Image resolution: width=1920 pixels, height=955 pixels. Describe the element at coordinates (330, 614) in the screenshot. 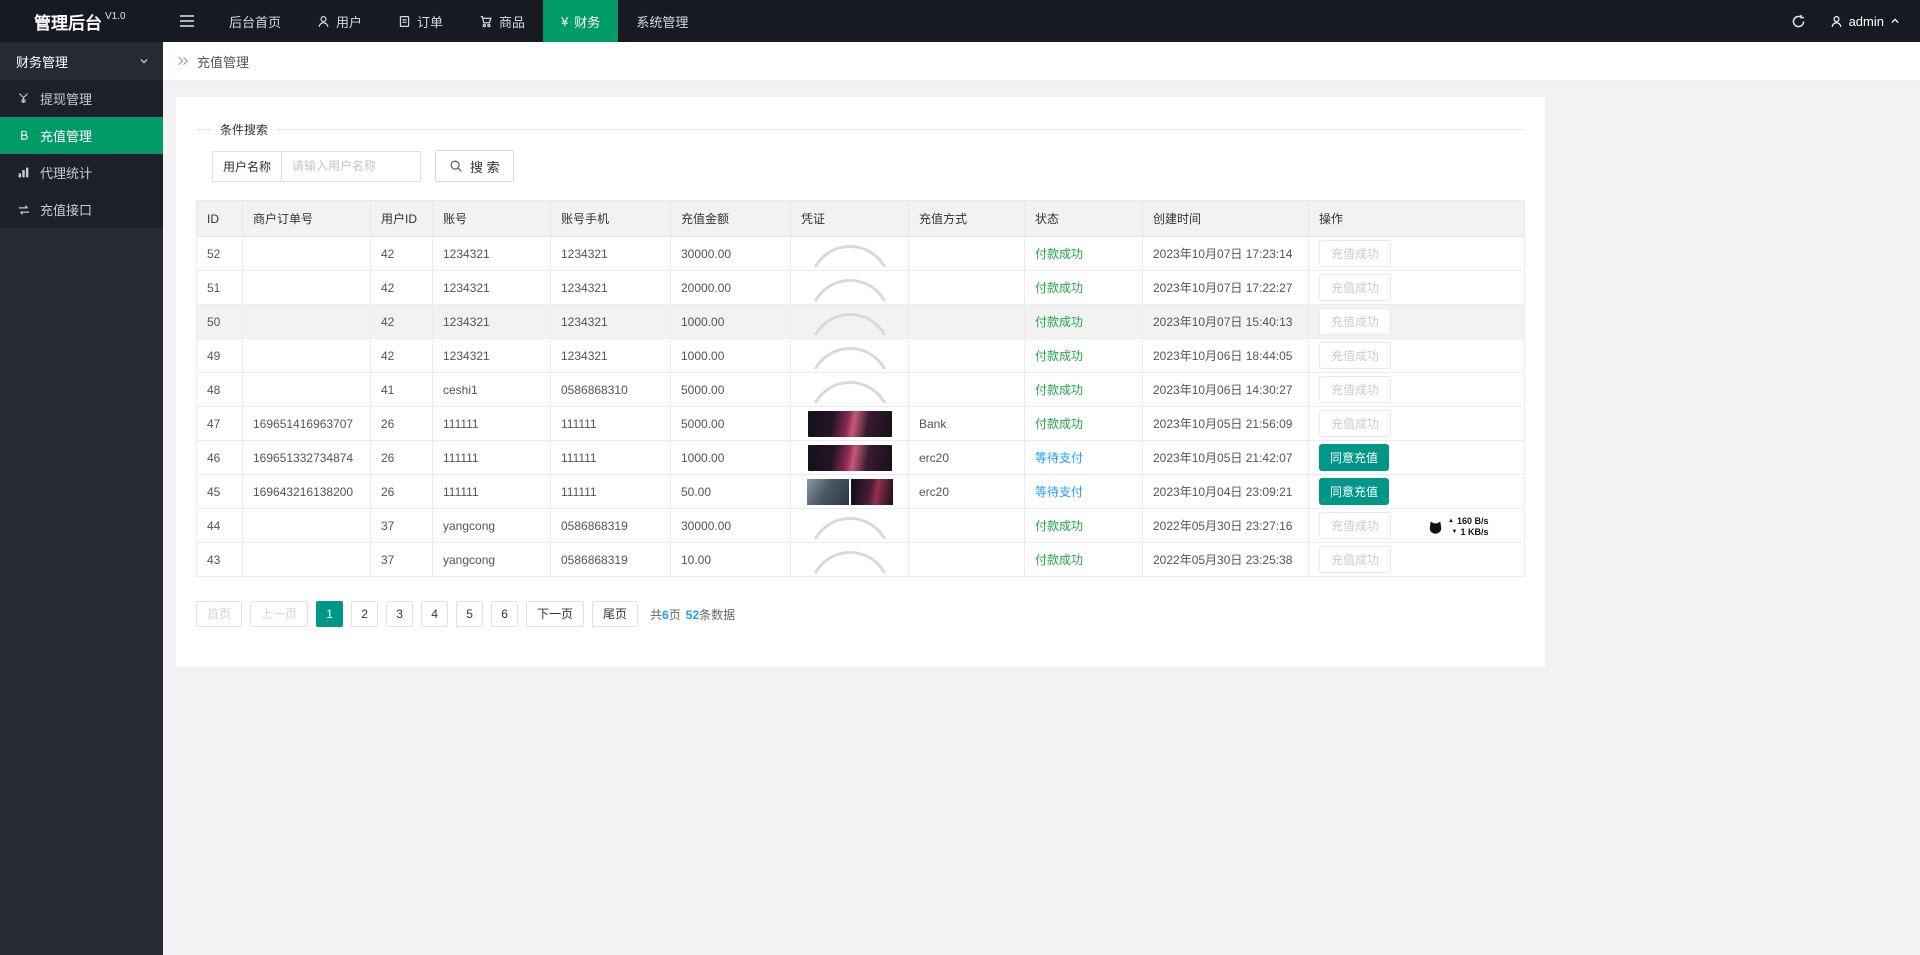

I see `page-button-1: 1` at that location.